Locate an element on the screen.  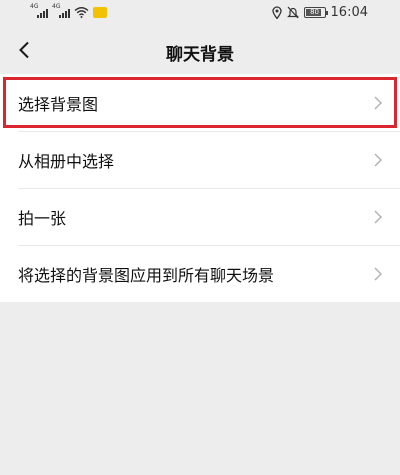
menu-item-label: 拍一张 is located at coordinates (42, 218).